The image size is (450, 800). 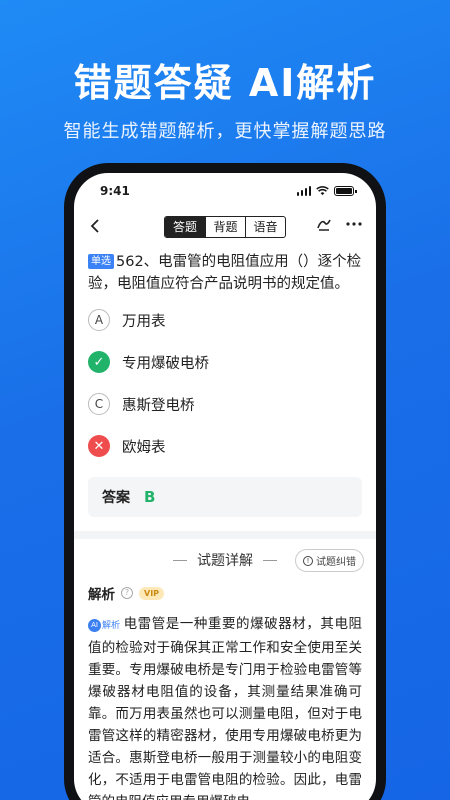 I want to click on option-text: 欧姆表, so click(x=144, y=447).